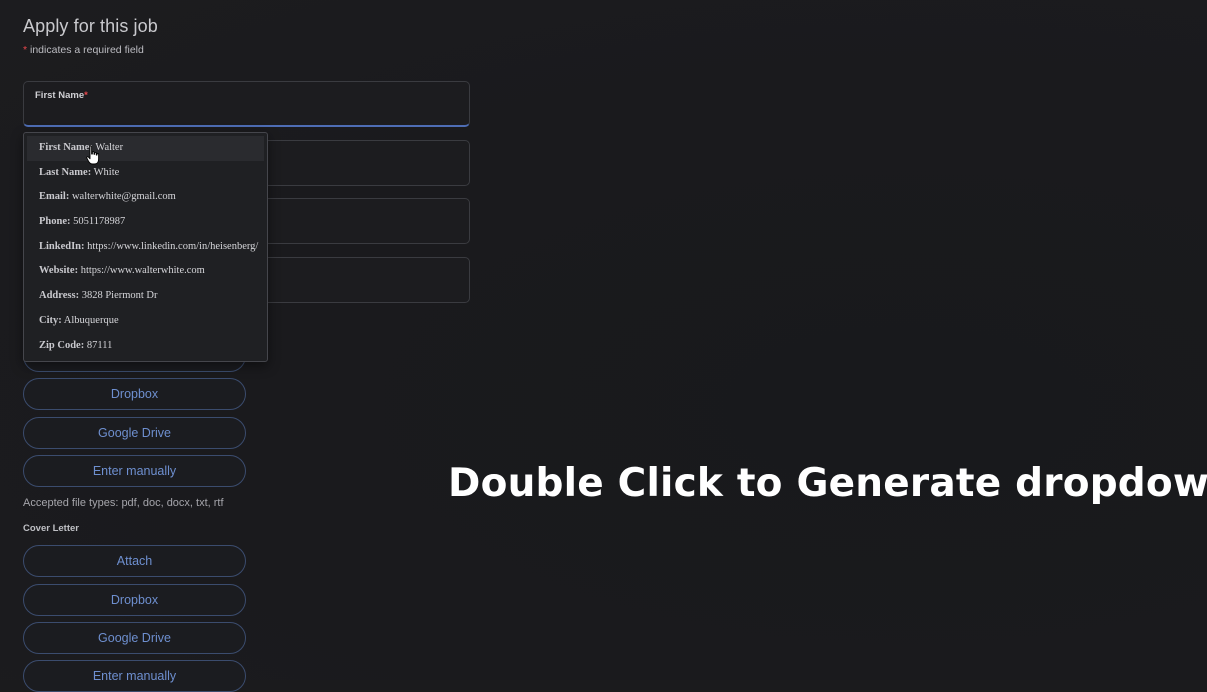  Describe the element at coordinates (134, 394) in the screenshot. I see `resume-dropbox-button: Dropbox` at that location.